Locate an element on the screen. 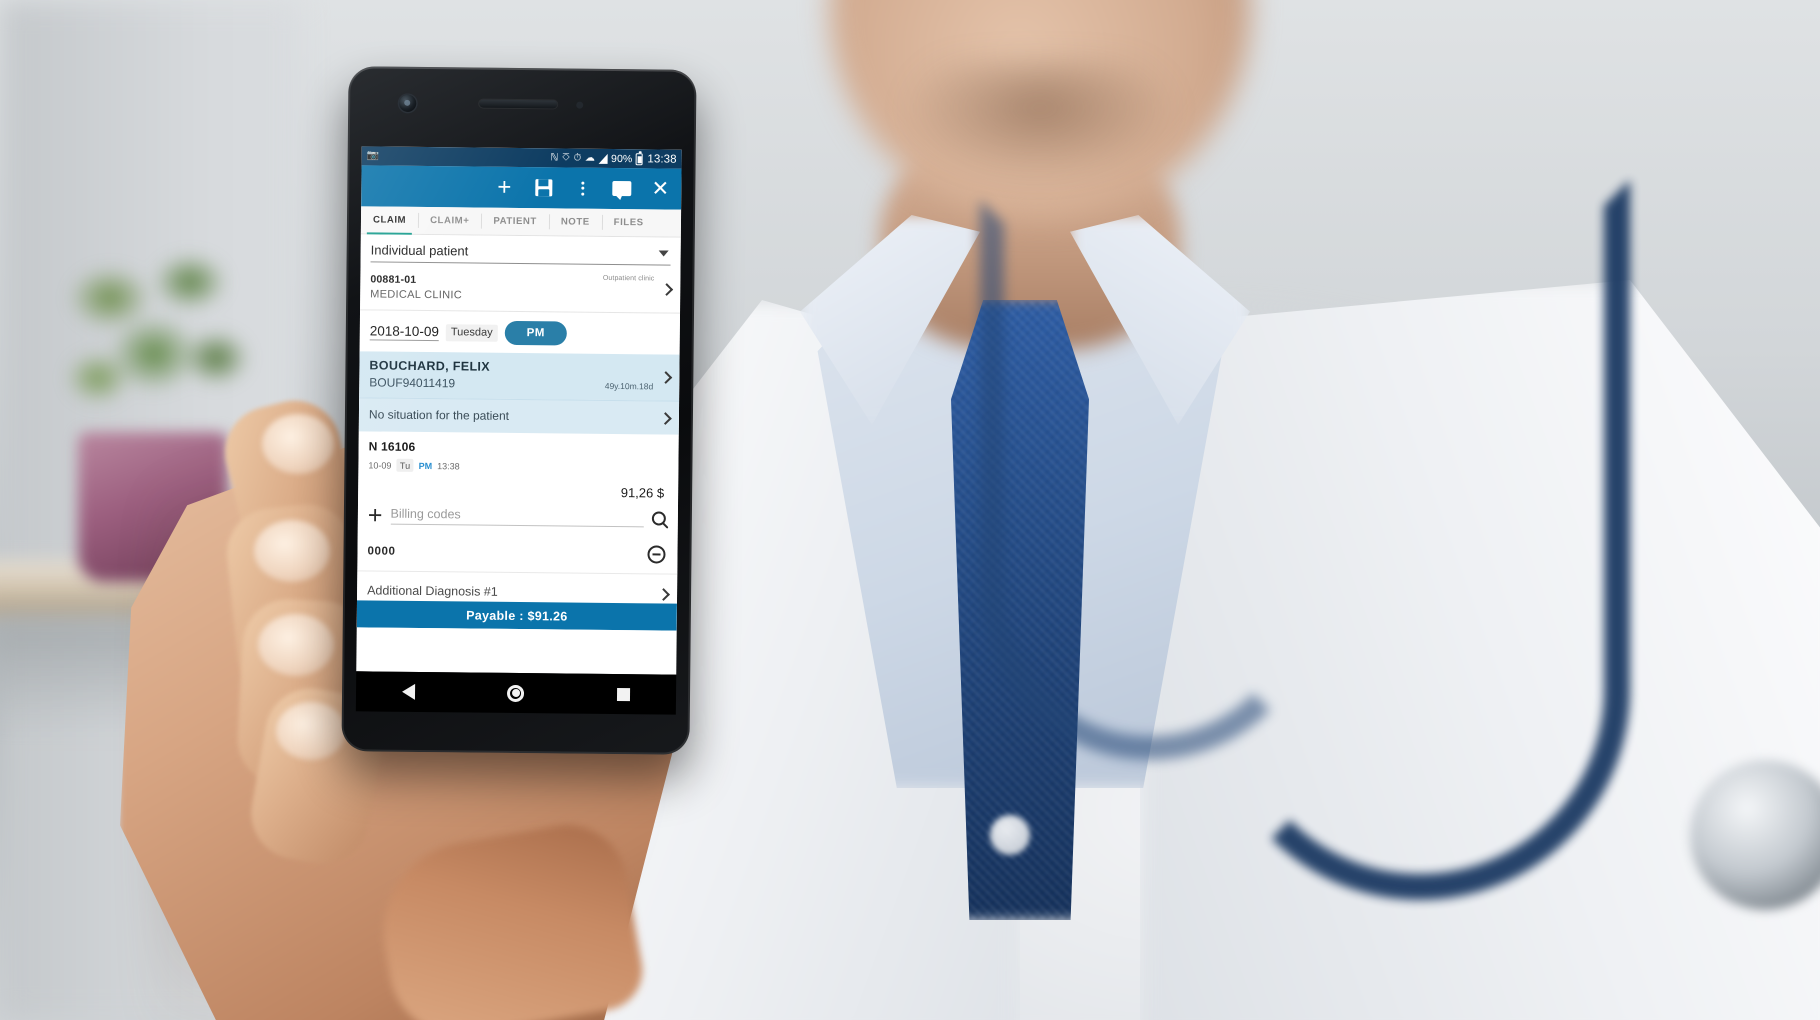 This screenshot has height=1020, width=1820. wifi-icon: ☁ is located at coordinates (590, 158).